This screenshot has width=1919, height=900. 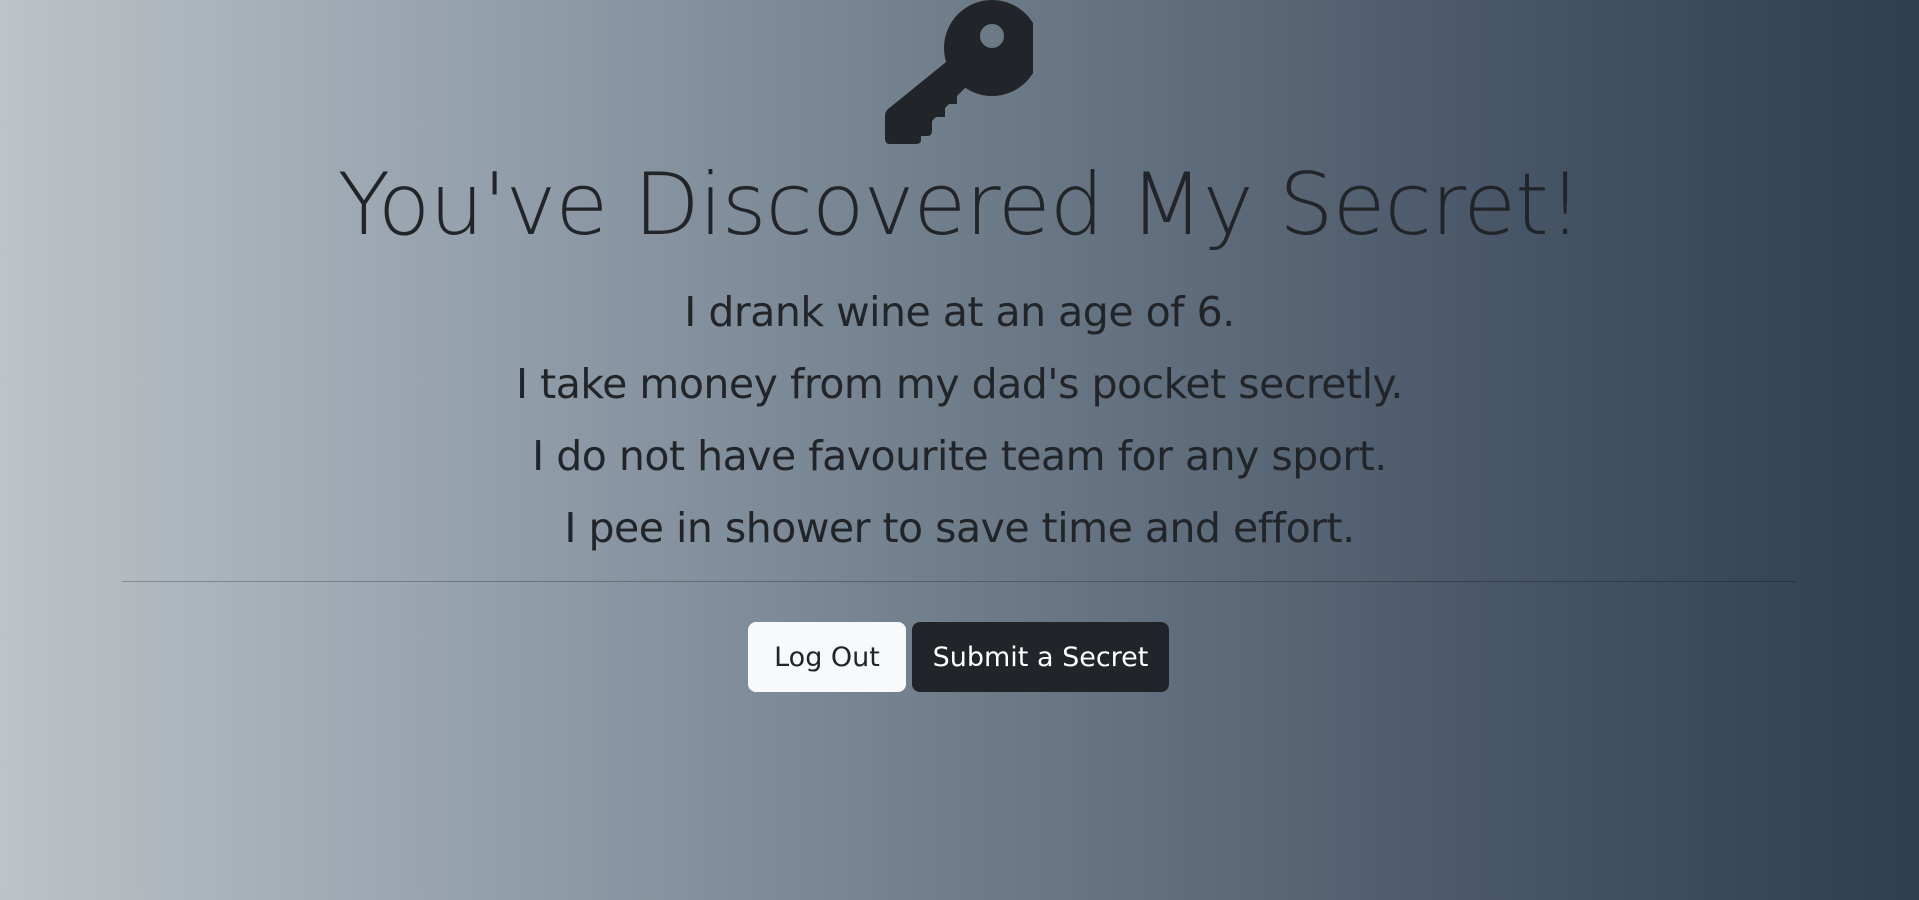 I want to click on divider, so click(x=959, y=581).